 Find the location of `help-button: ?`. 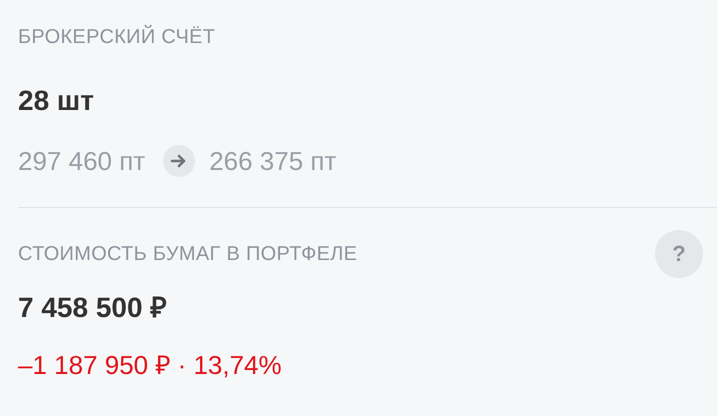

help-button: ? is located at coordinates (679, 254).